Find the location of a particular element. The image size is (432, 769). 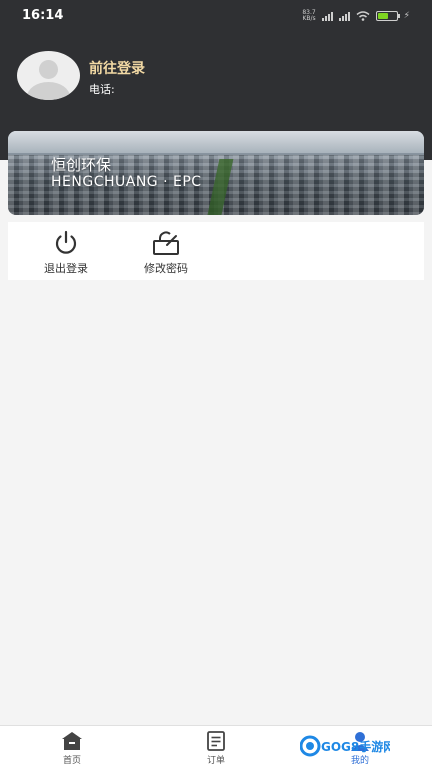

wifi-icon is located at coordinates (363, 16).